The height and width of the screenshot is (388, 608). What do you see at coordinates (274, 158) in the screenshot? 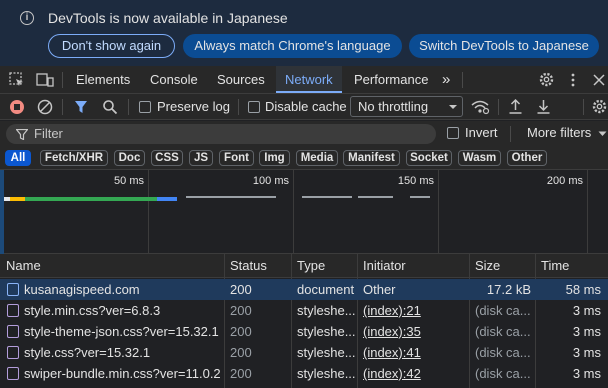
I see `filter-chip-img: Img` at bounding box center [274, 158].